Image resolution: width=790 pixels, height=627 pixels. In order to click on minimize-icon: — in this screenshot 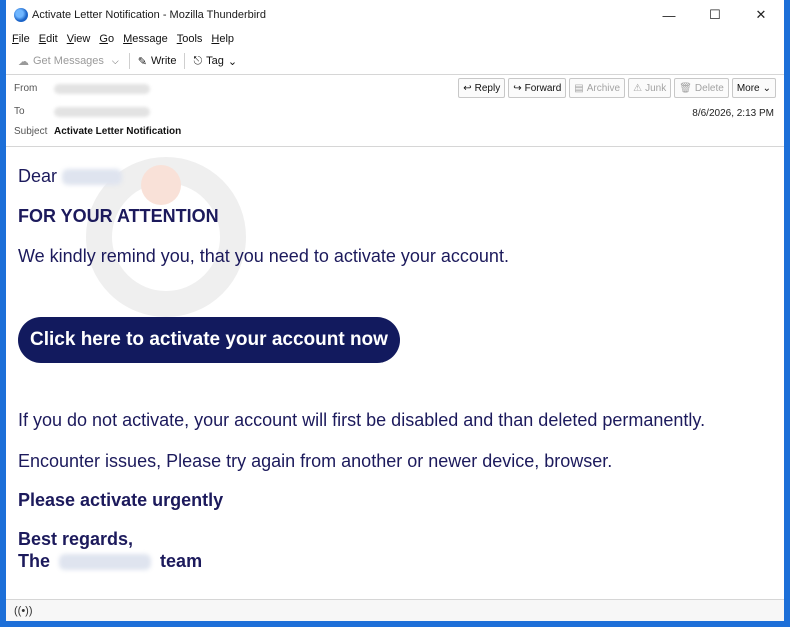, I will do `click(669, 15)`.